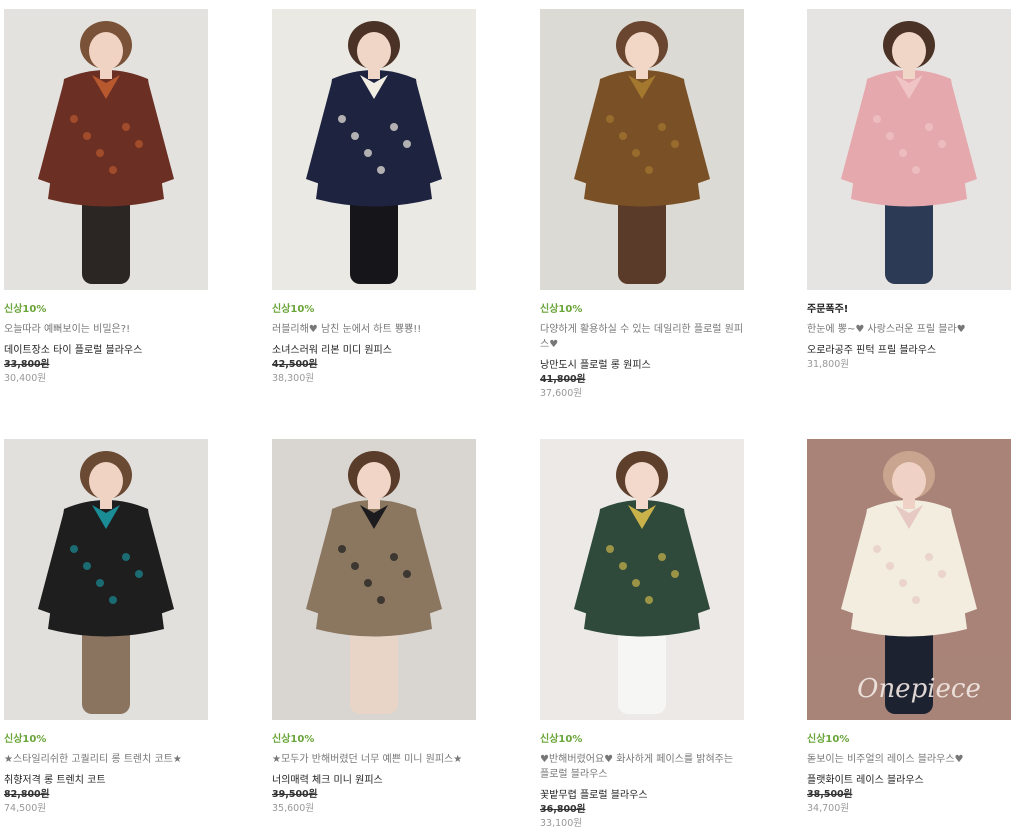  What do you see at coordinates (911, 351) in the screenshot?
I see `product-name: 오로라공주 핀턱 프릴 블라우스` at bounding box center [911, 351].